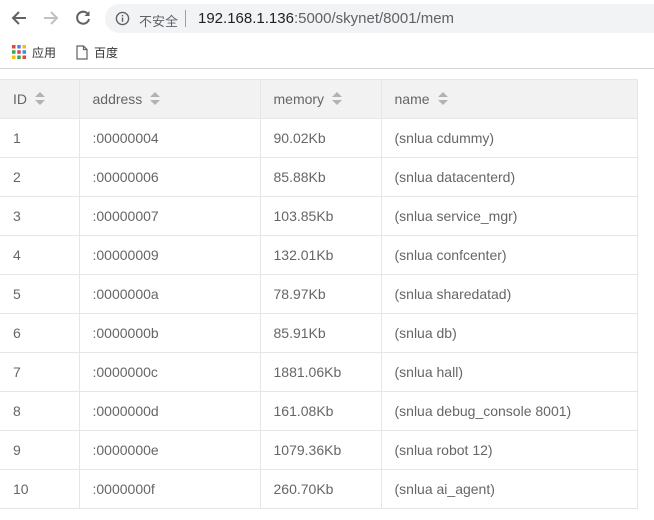 This screenshot has height=520, width=654. I want to click on cell-name: (snlua hall), so click(509, 372).